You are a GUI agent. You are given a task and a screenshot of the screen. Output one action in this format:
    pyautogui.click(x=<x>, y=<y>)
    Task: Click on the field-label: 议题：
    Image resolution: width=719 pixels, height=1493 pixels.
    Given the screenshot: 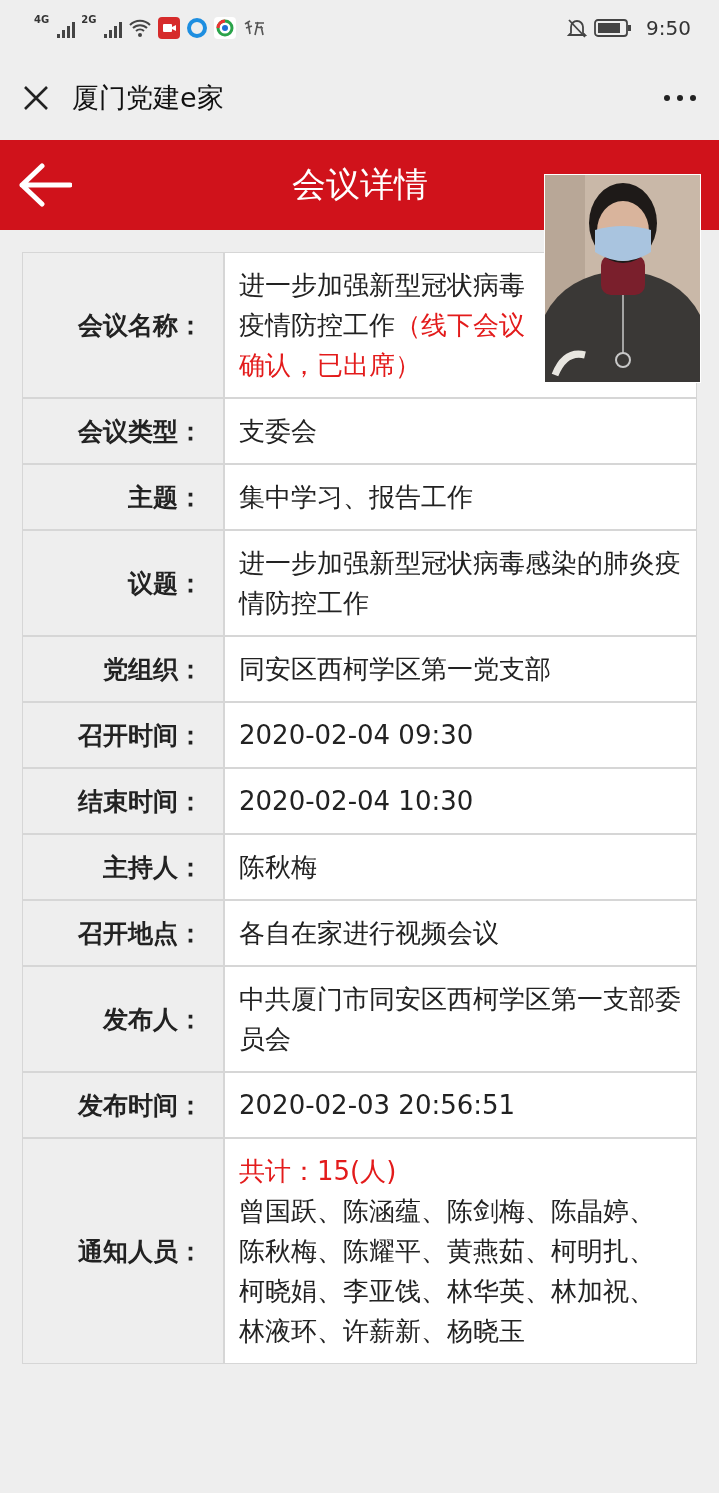 What is the action you would take?
    pyautogui.click(x=123, y=583)
    